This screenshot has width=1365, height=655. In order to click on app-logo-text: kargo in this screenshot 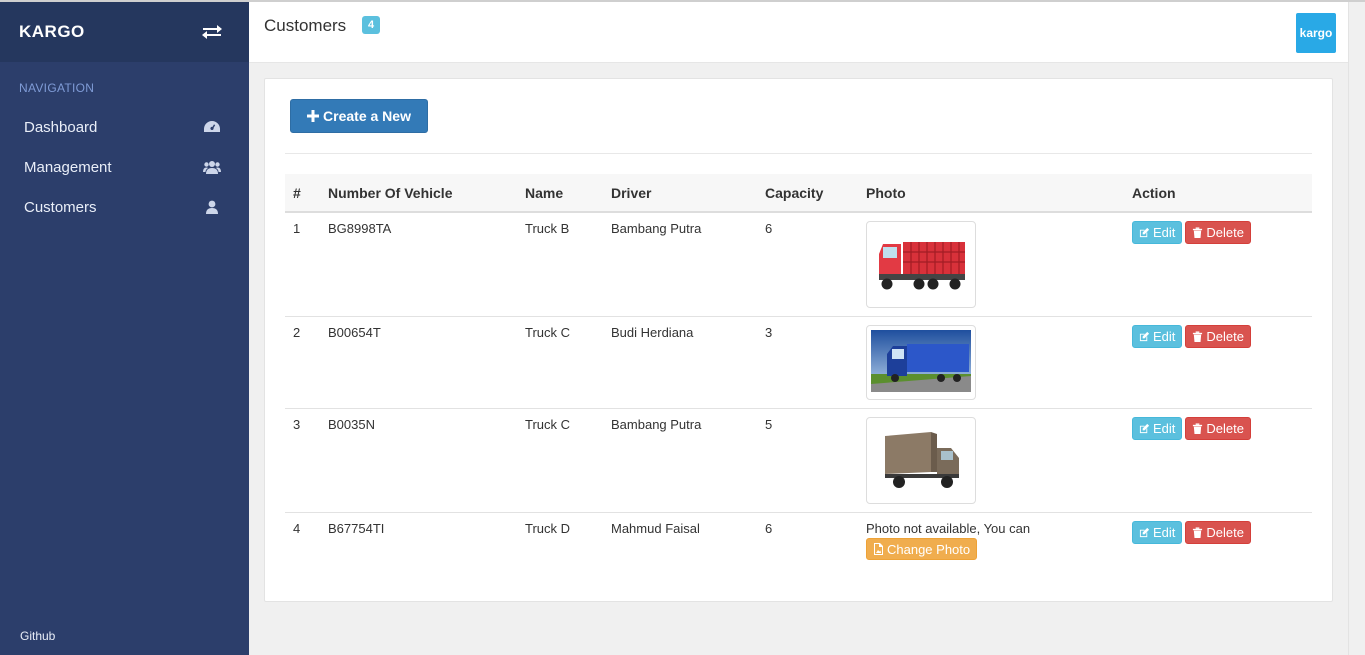, I will do `click(1316, 33)`.